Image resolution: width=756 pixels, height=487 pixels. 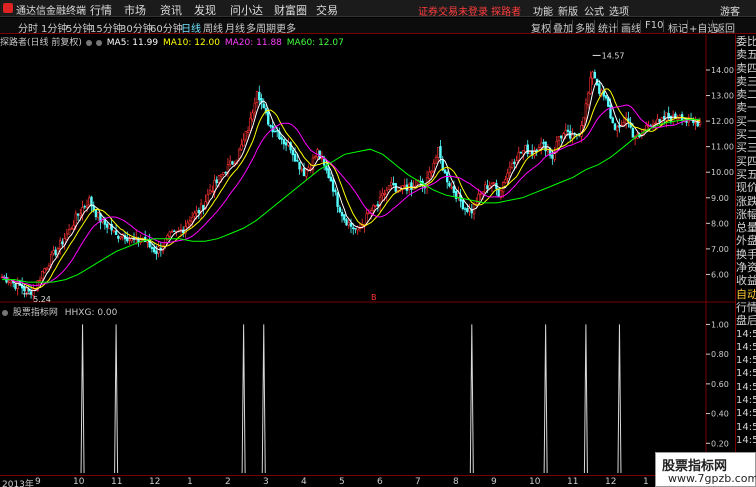 What do you see at coordinates (290, 10) in the screenshot?
I see `menu-item-wealth: 财富圈` at bounding box center [290, 10].